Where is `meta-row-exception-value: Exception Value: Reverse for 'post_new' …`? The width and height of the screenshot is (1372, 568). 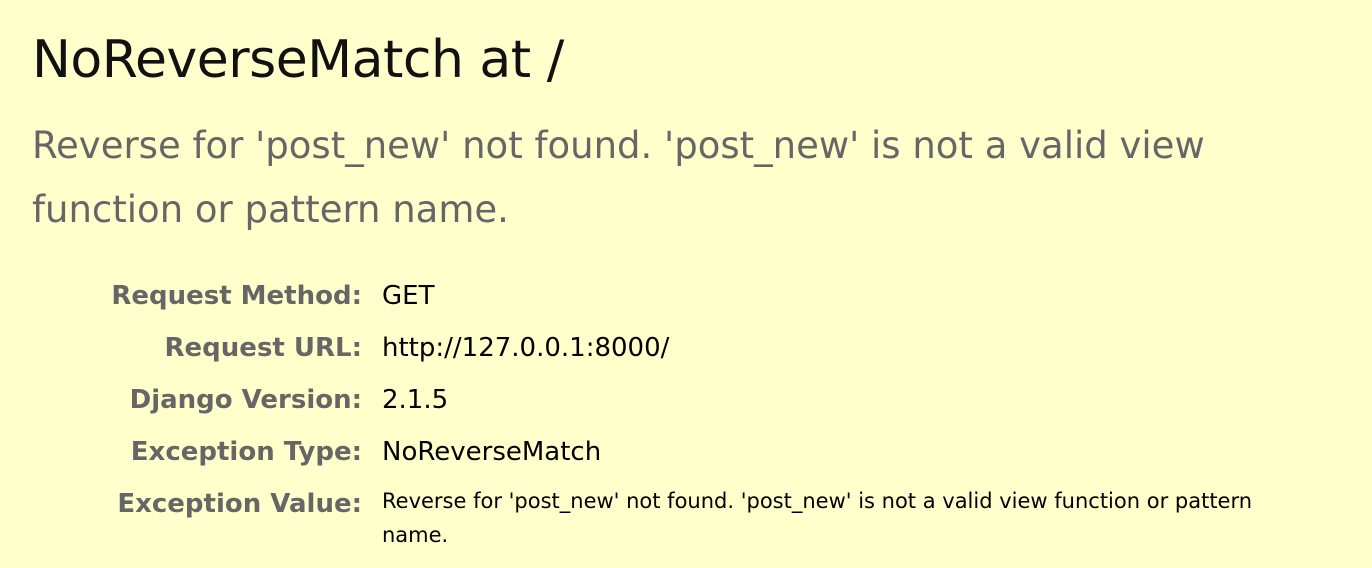
meta-row-exception-value: Exception Value: Reverse for 'post_new' … is located at coordinates (677, 515).